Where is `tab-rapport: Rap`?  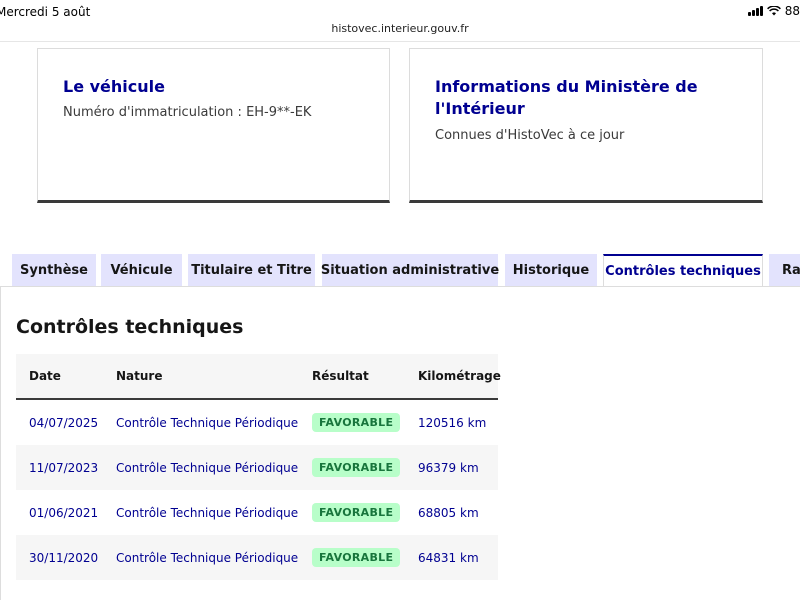
tab-rapport: Rap is located at coordinates (784, 270).